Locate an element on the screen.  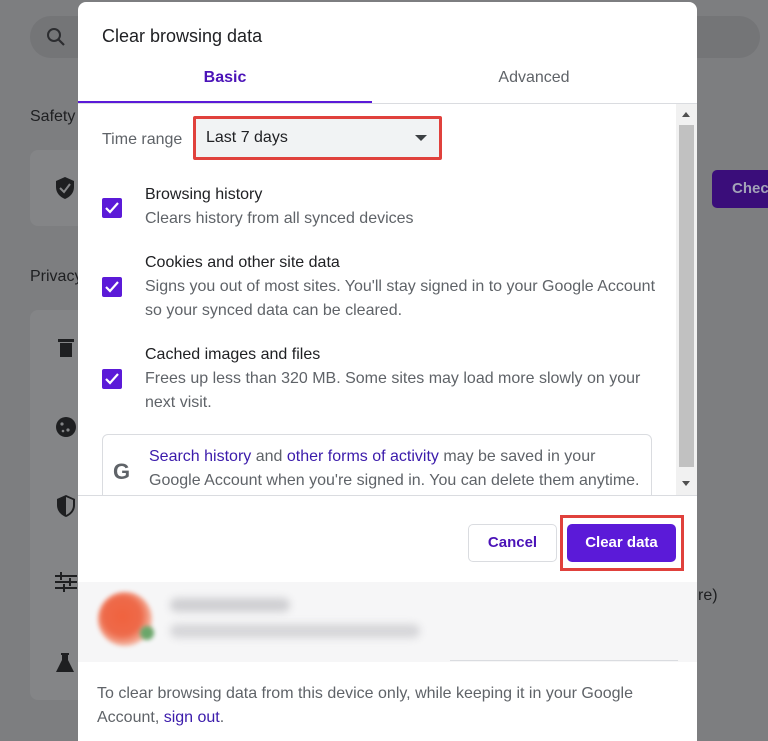
flask-icon is located at coordinates (65, 662).